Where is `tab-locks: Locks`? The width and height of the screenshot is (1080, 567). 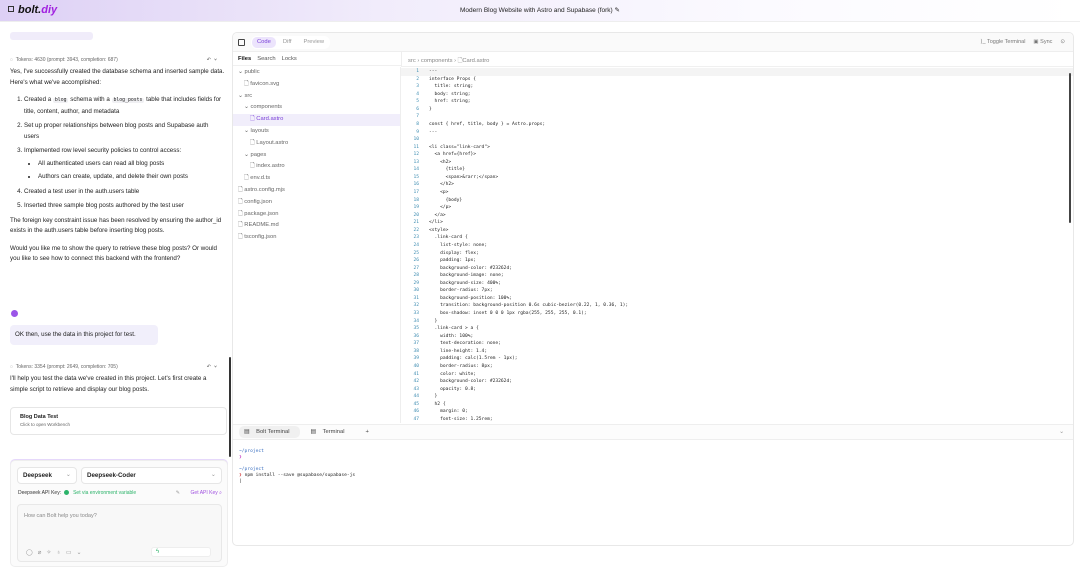
tab-locks: Locks is located at coordinates (289, 59).